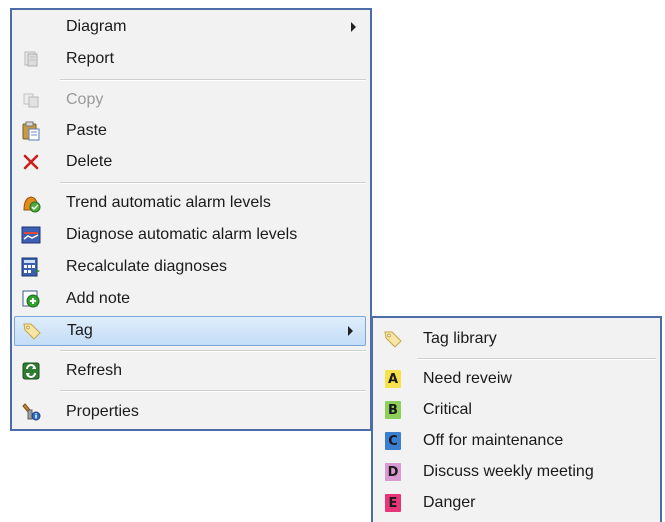 This screenshot has width=665, height=522. What do you see at coordinates (516, 503) in the screenshot?
I see `submenu-item-danger: E Danger` at bounding box center [516, 503].